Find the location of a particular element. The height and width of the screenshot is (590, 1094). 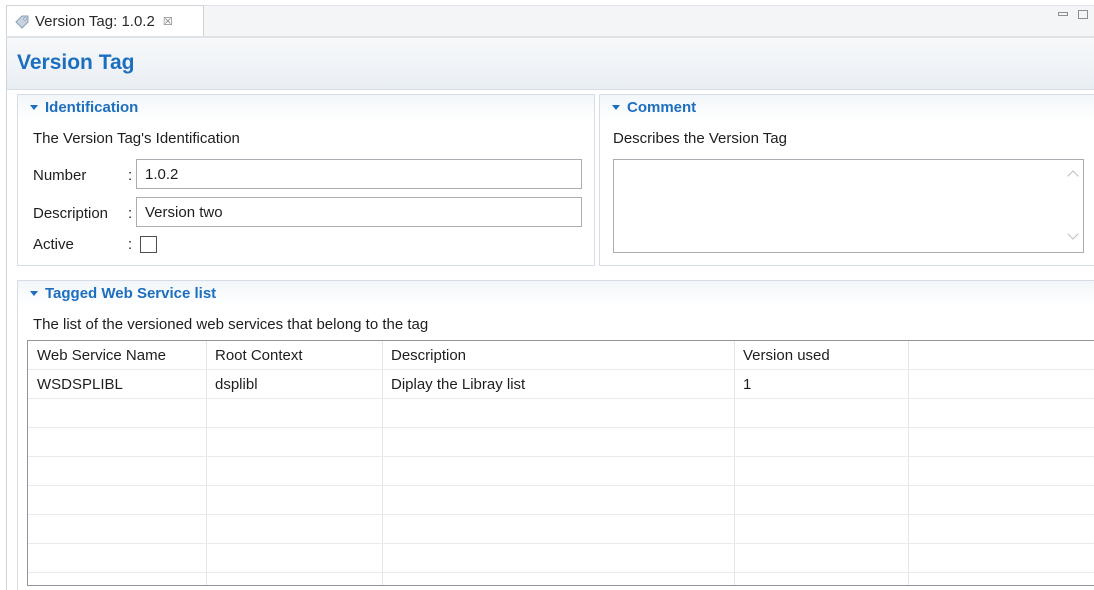

table-cell: dsplibl is located at coordinates (236, 384).